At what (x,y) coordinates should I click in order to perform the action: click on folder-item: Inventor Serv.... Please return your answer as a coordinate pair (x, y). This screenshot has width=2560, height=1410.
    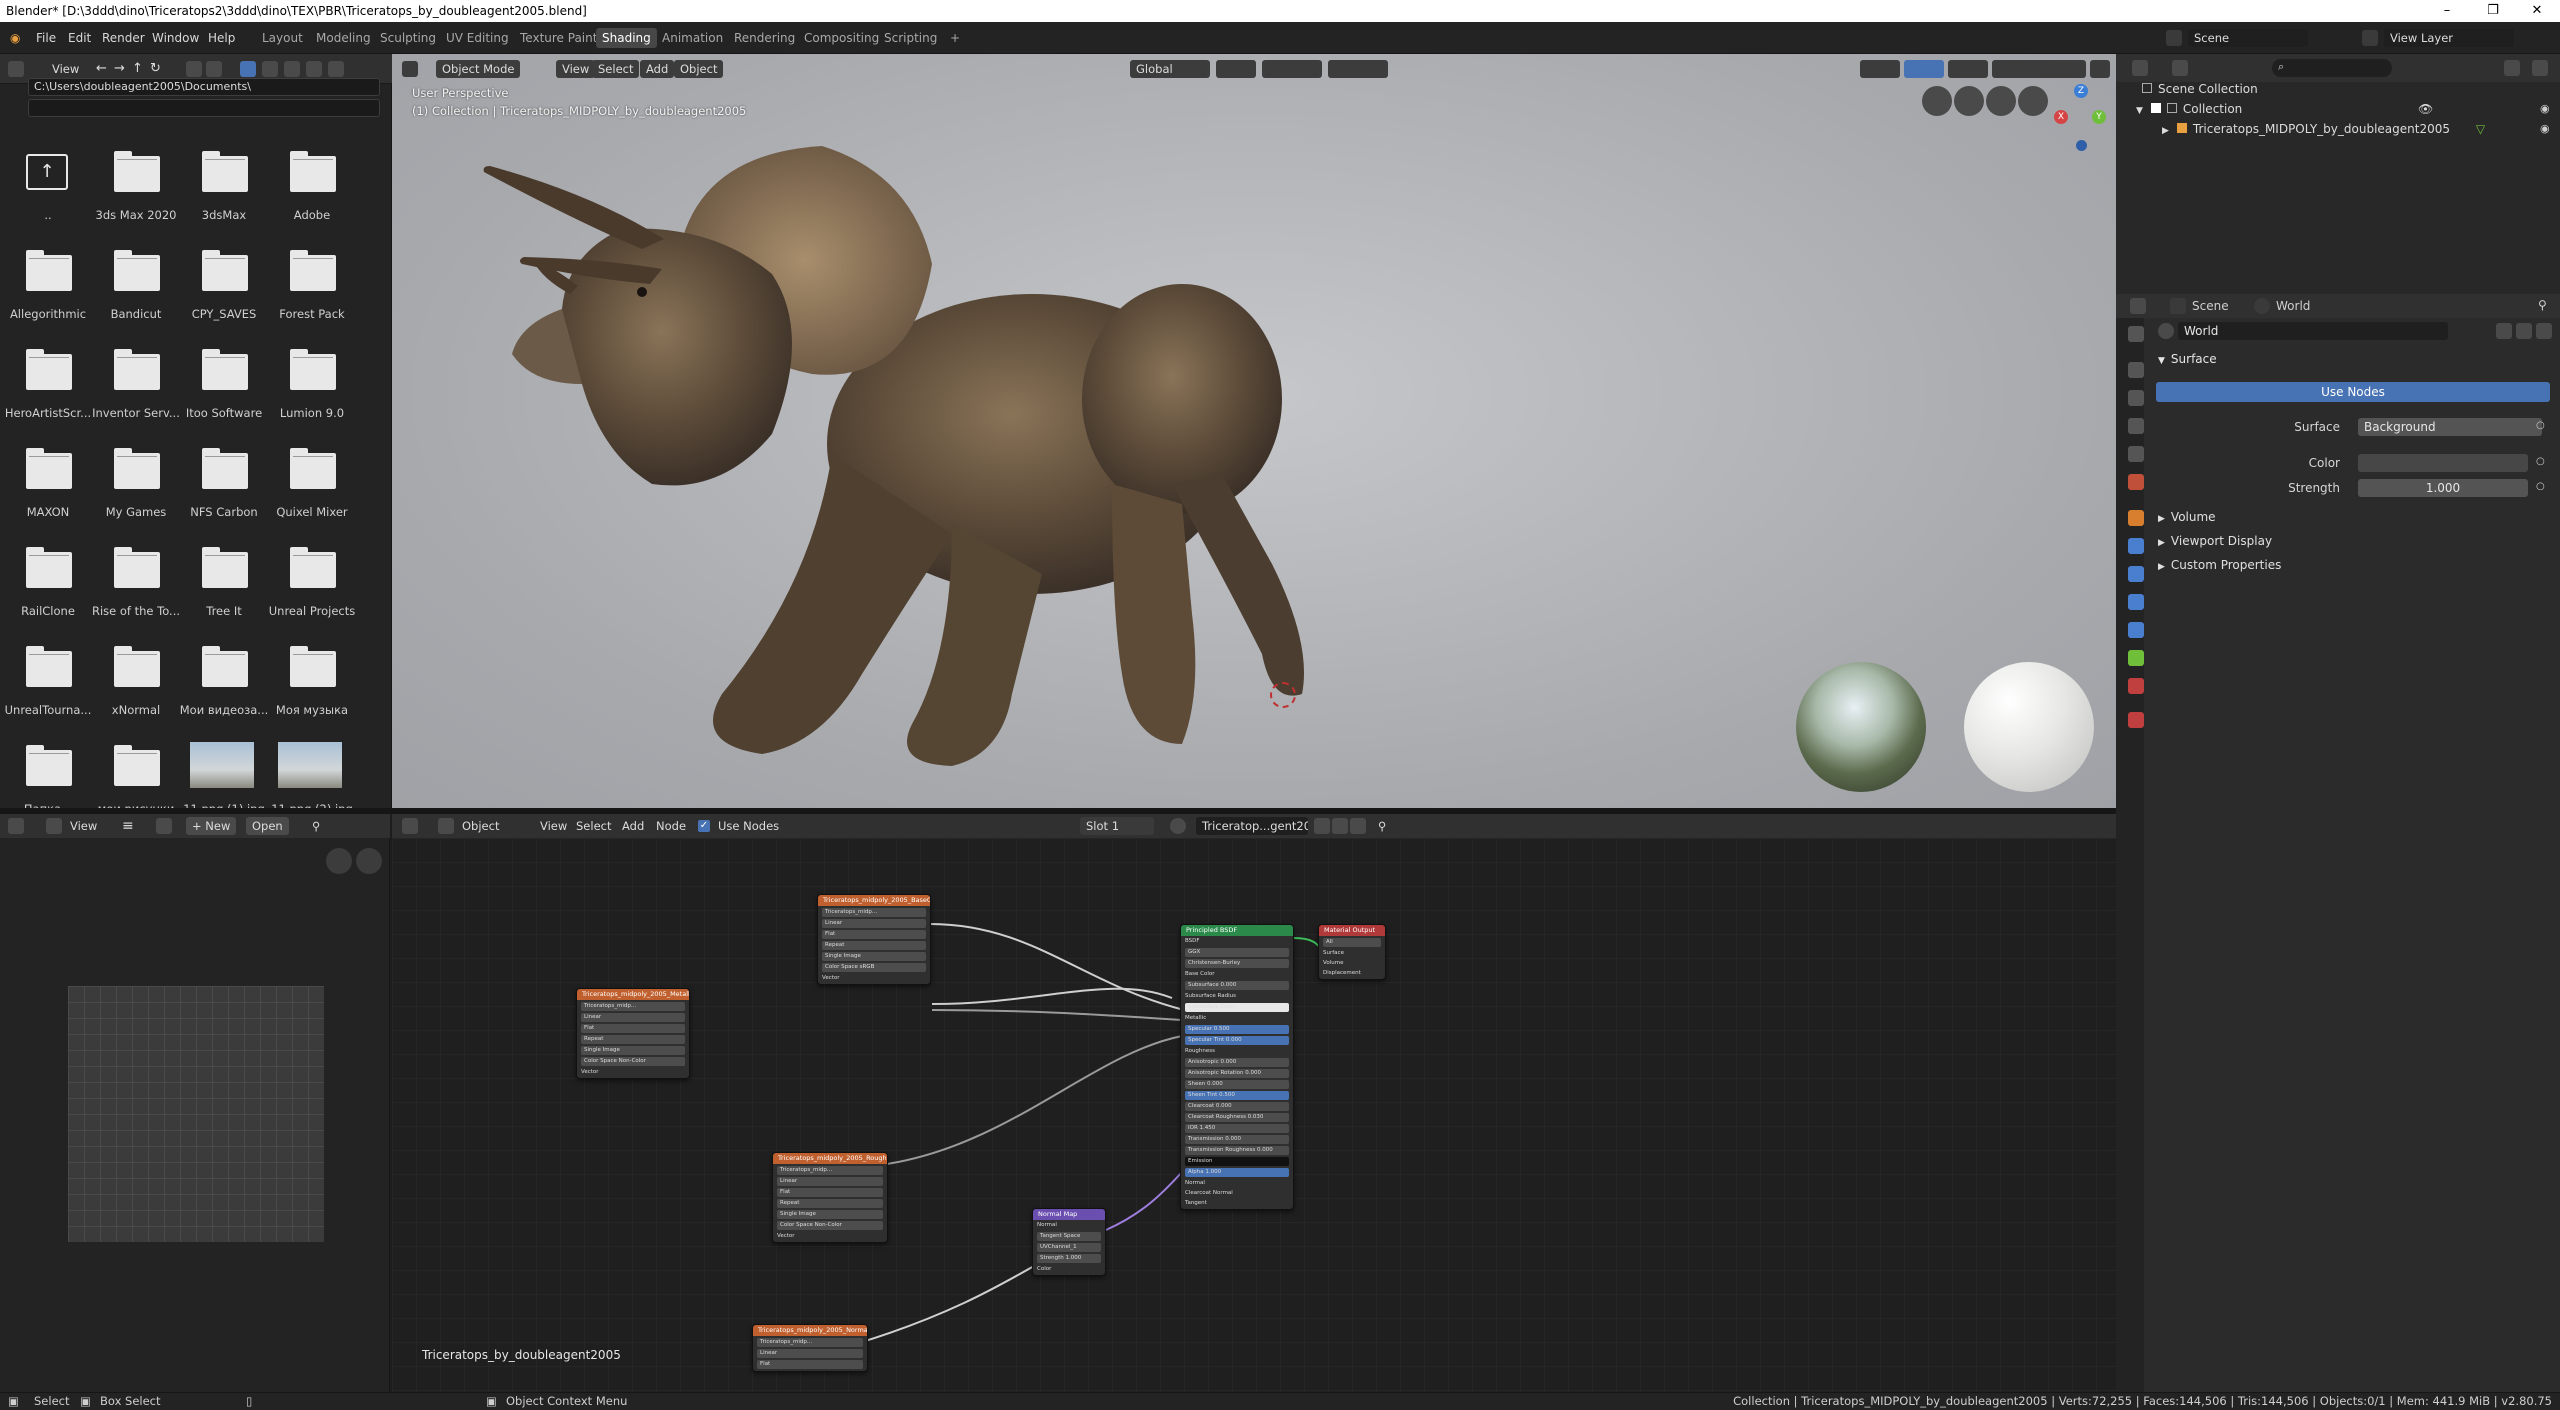
    Looking at the image, I should click on (136, 394).